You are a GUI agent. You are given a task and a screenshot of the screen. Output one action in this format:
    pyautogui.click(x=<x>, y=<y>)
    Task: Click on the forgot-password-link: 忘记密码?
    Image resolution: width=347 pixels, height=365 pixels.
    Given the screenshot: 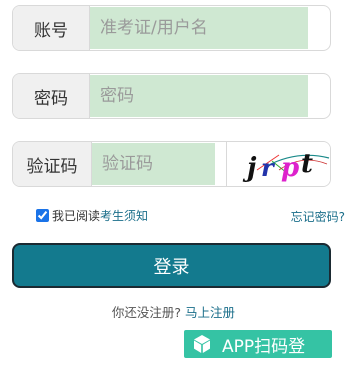 What is the action you would take?
    pyautogui.click(x=318, y=216)
    